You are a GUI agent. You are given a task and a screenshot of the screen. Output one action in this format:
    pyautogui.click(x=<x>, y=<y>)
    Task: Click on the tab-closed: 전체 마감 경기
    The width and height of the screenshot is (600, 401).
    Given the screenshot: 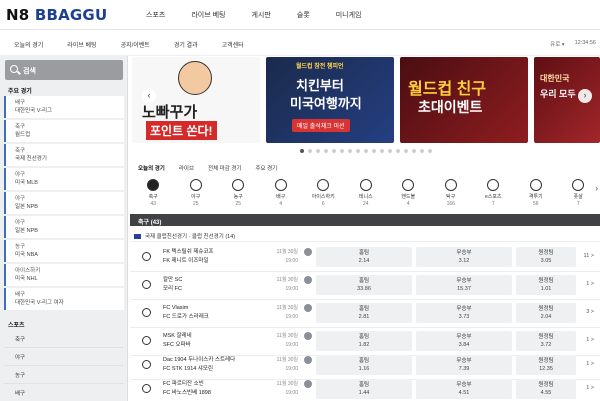 What is the action you would take?
    pyautogui.click(x=224, y=168)
    